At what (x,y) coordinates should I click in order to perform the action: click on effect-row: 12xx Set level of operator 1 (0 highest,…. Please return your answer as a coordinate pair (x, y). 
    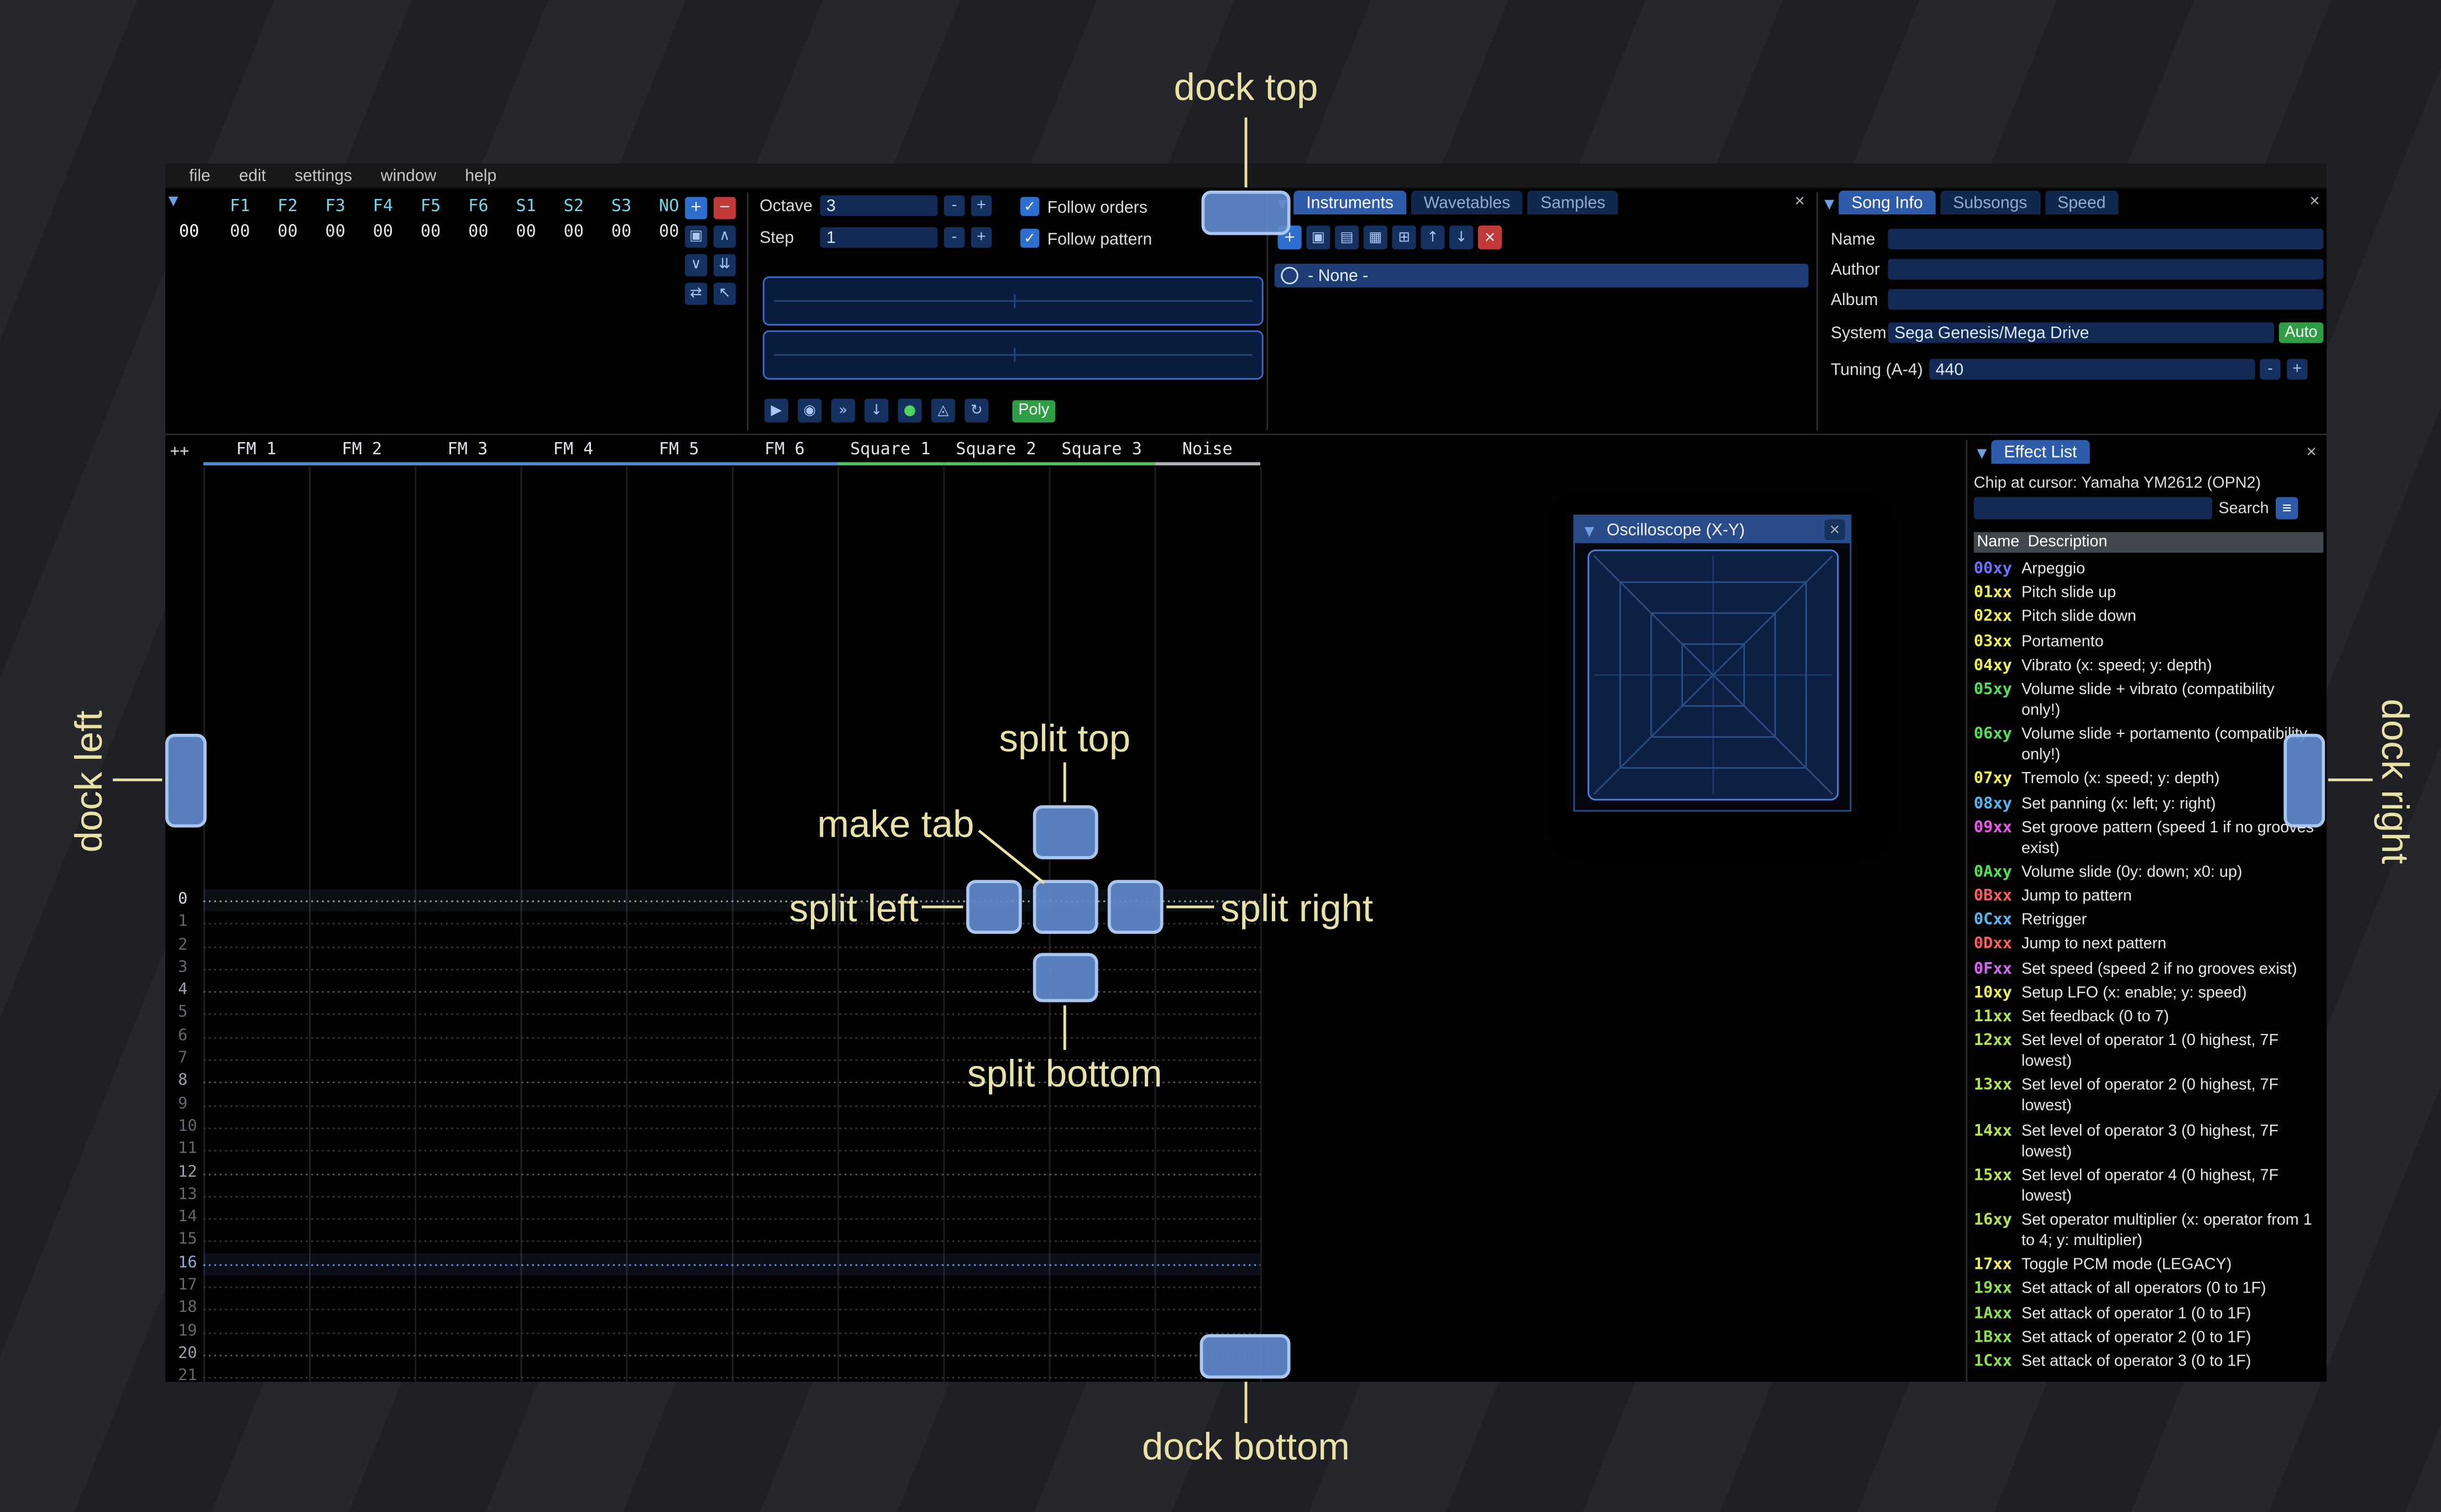
    Looking at the image, I should click on (2149, 1052).